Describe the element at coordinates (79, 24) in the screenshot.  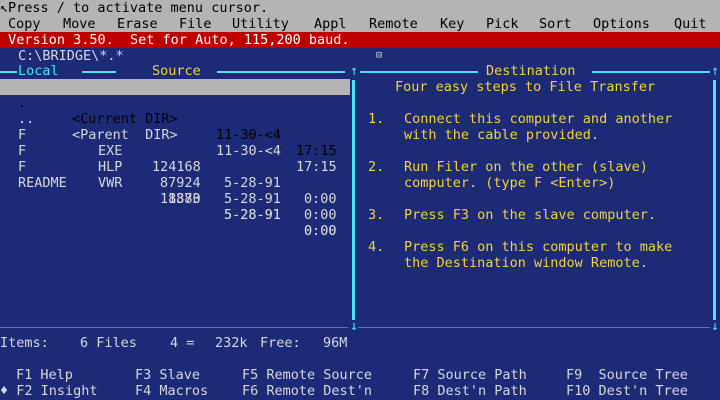
I see `menu-move: Move` at that location.